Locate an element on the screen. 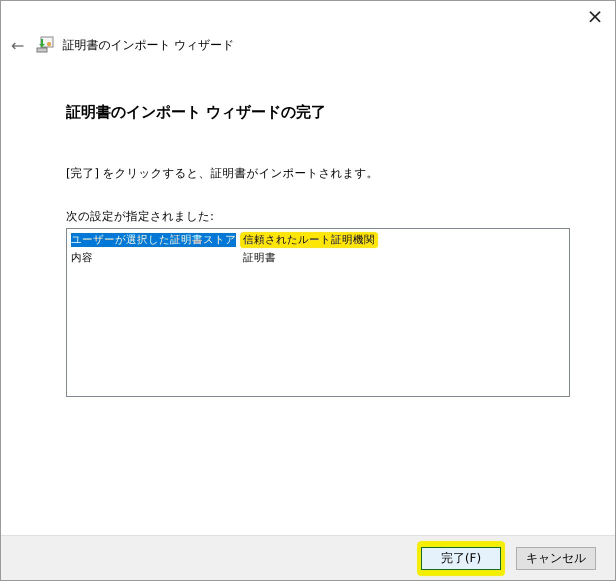  cancel-button: キャンセル is located at coordinates (556, 558).